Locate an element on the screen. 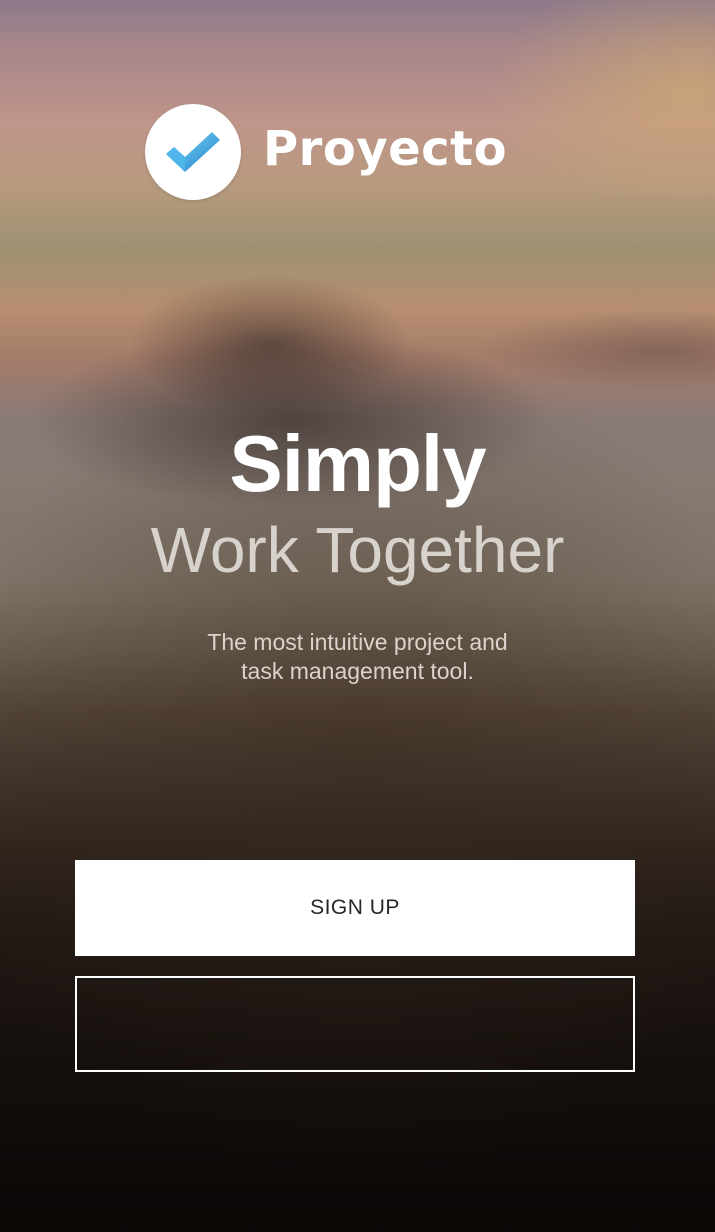 This screenshot has width=715, height=1232. brand-header: Proyecto is located at coordinates (326, 152).